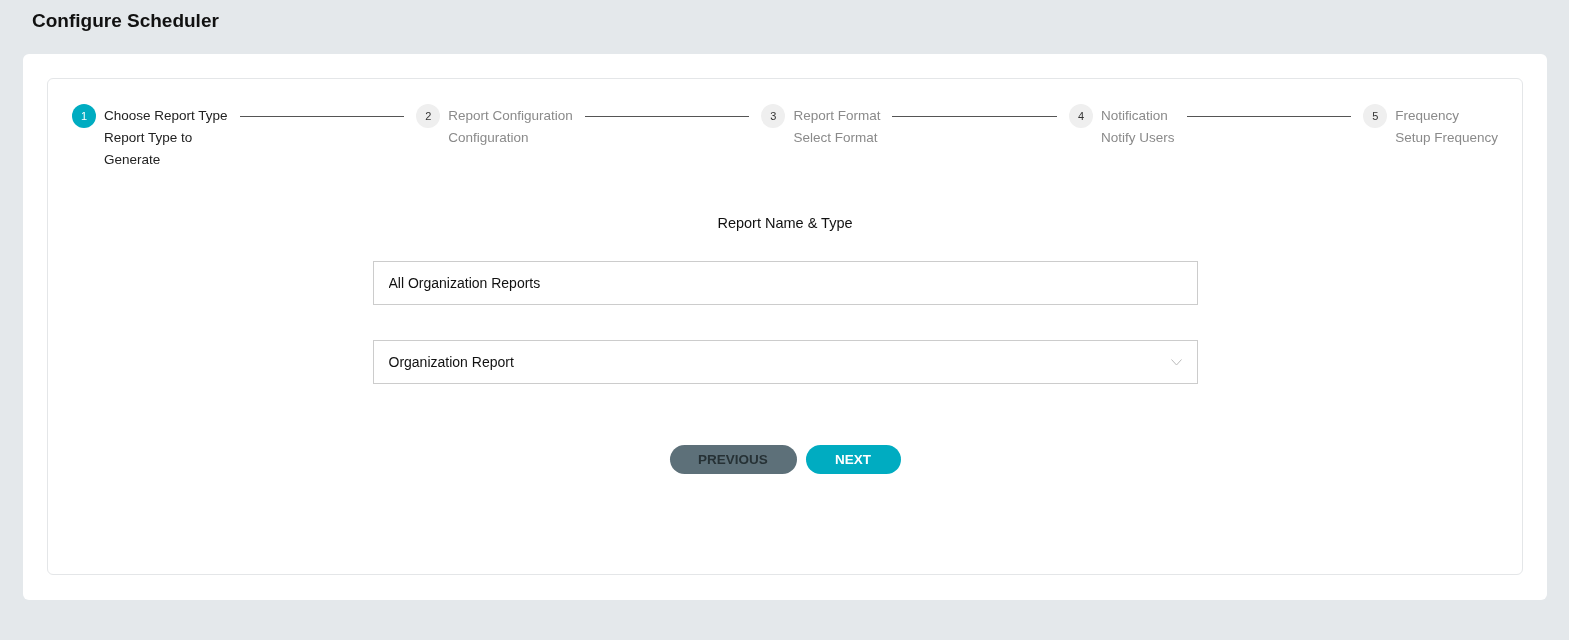  I want to click on step-title: Report Configuration, so click(510, 116).